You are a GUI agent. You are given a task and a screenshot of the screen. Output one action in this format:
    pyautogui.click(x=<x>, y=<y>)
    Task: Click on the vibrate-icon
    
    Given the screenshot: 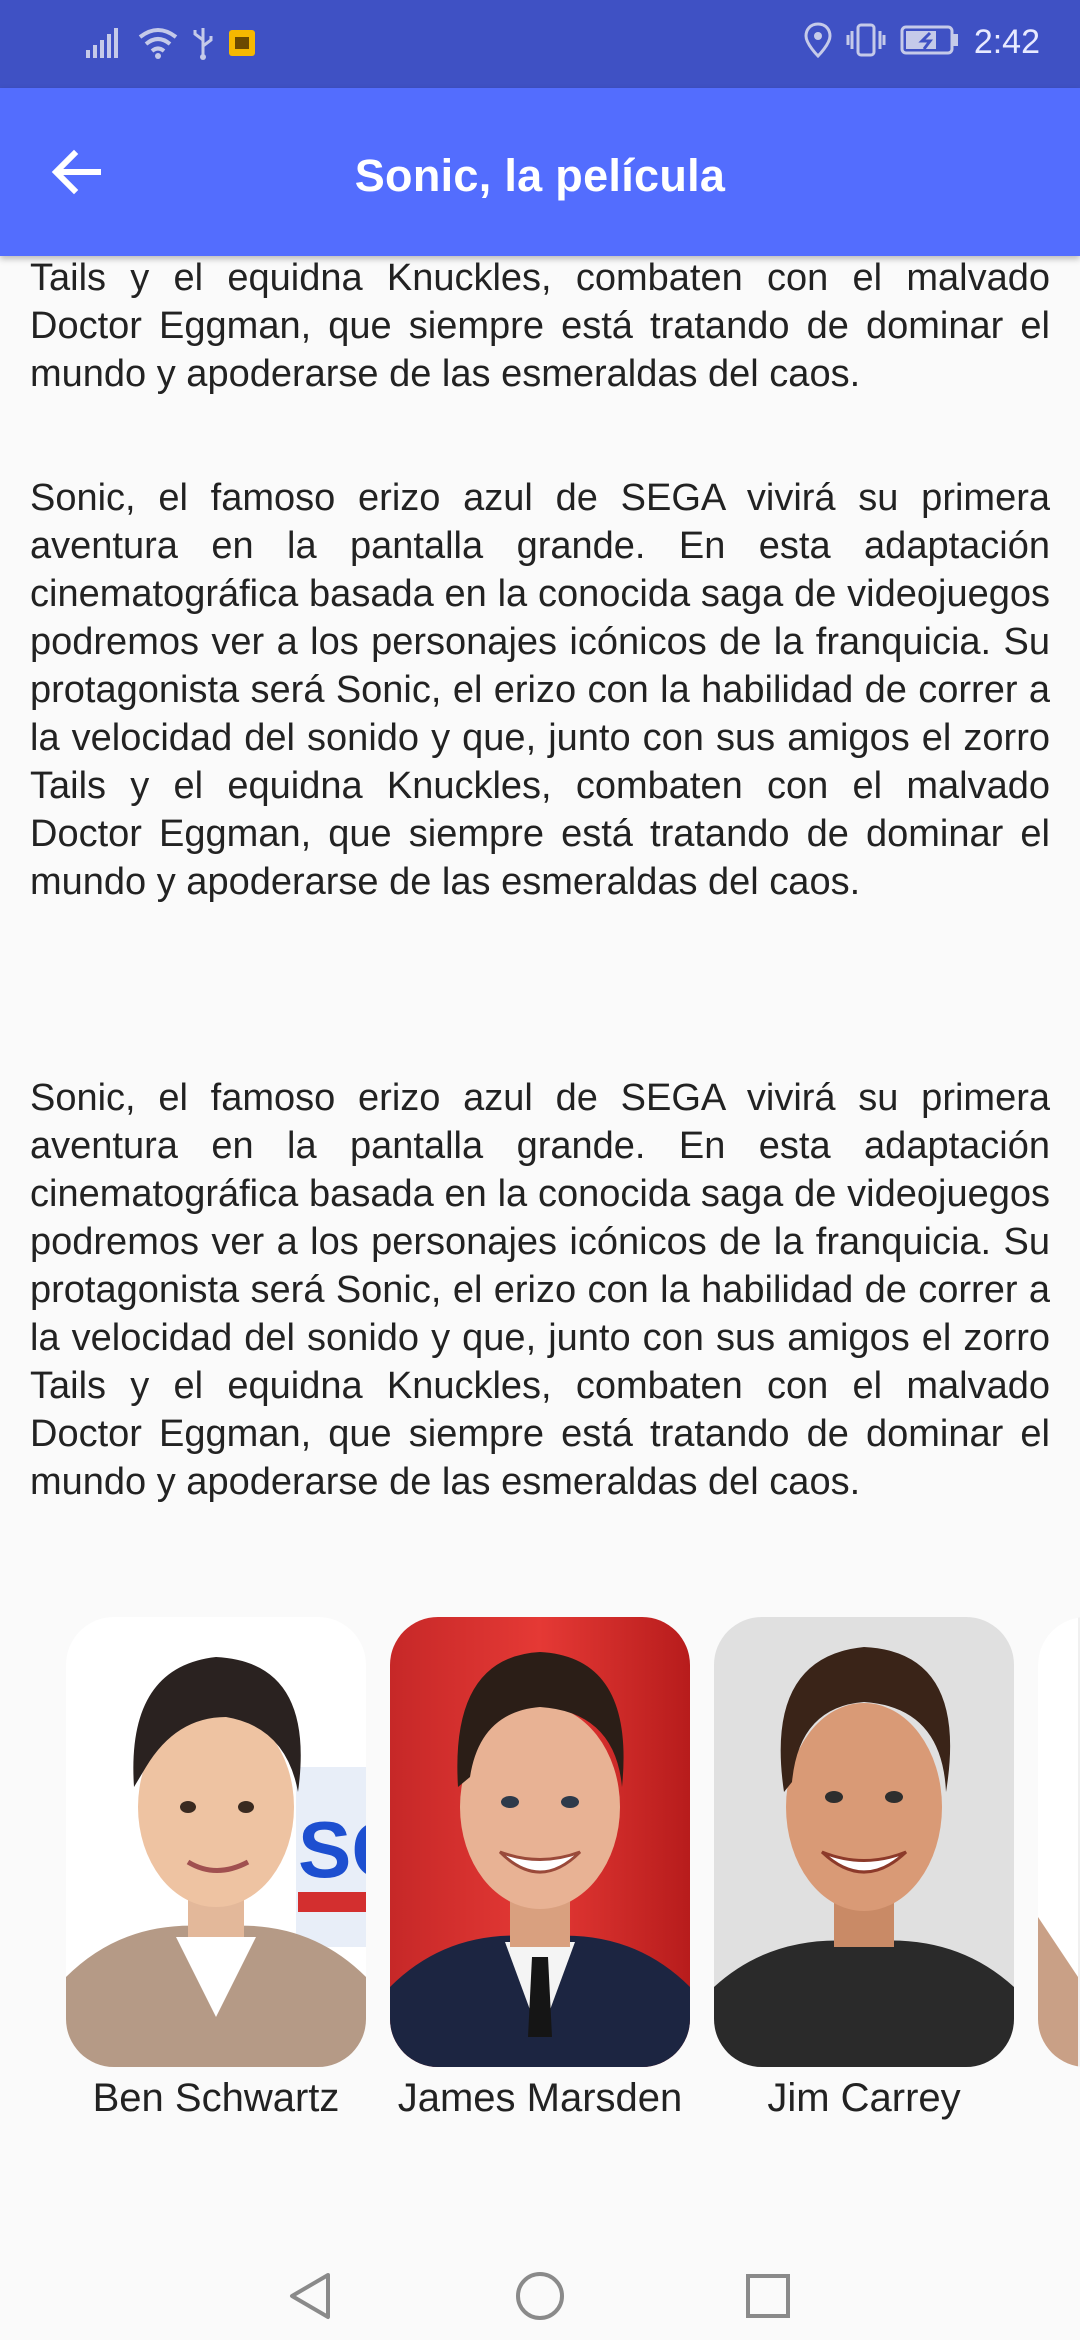 What is the action you would take?
    pyautogui.click(x=866, y=42)
    